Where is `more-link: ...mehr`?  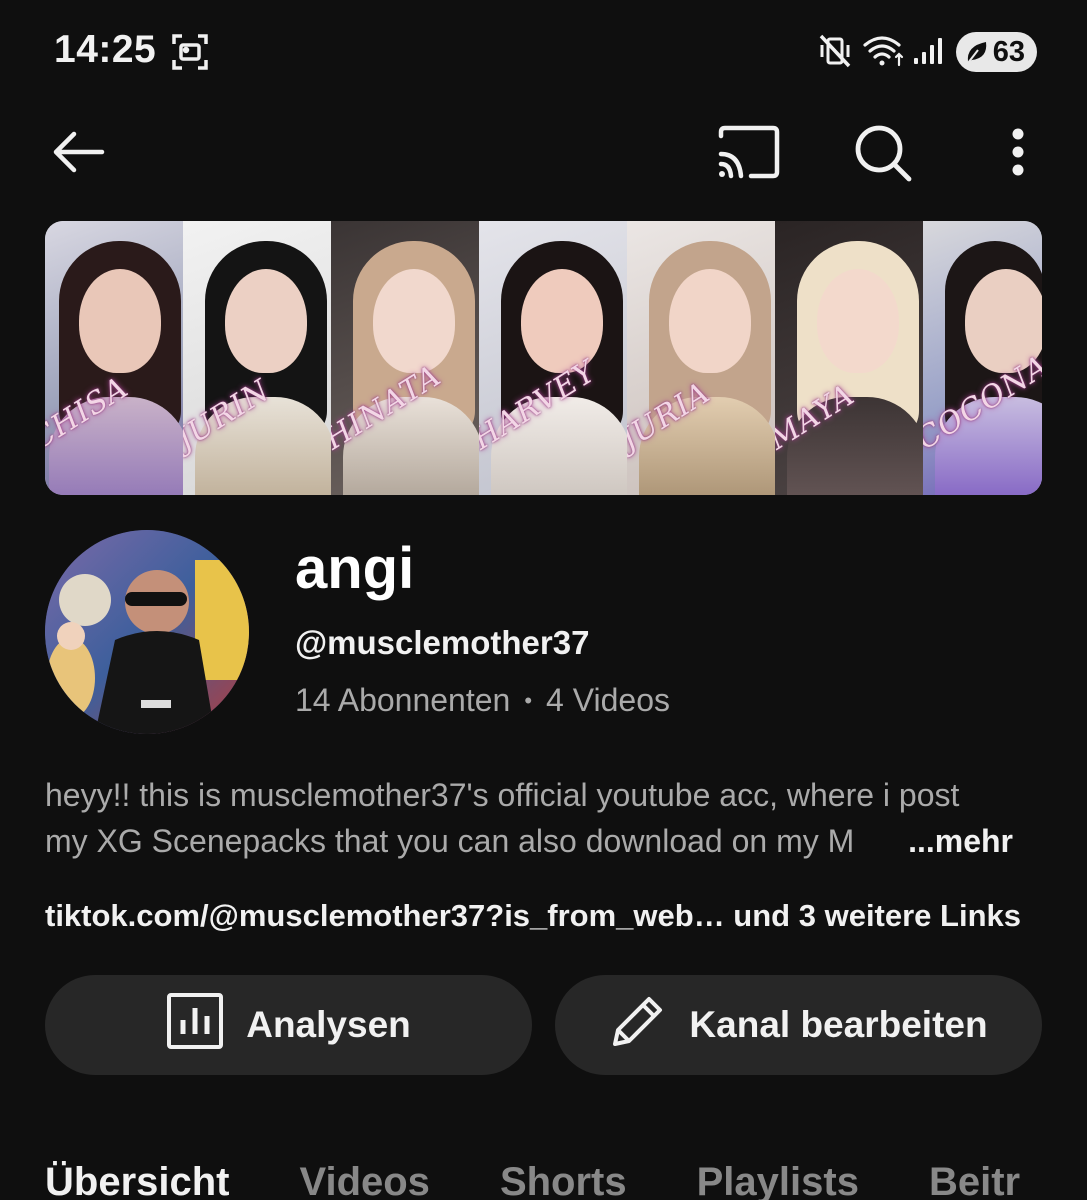
more-link: ...mehr is located at coordinates (957, 841).